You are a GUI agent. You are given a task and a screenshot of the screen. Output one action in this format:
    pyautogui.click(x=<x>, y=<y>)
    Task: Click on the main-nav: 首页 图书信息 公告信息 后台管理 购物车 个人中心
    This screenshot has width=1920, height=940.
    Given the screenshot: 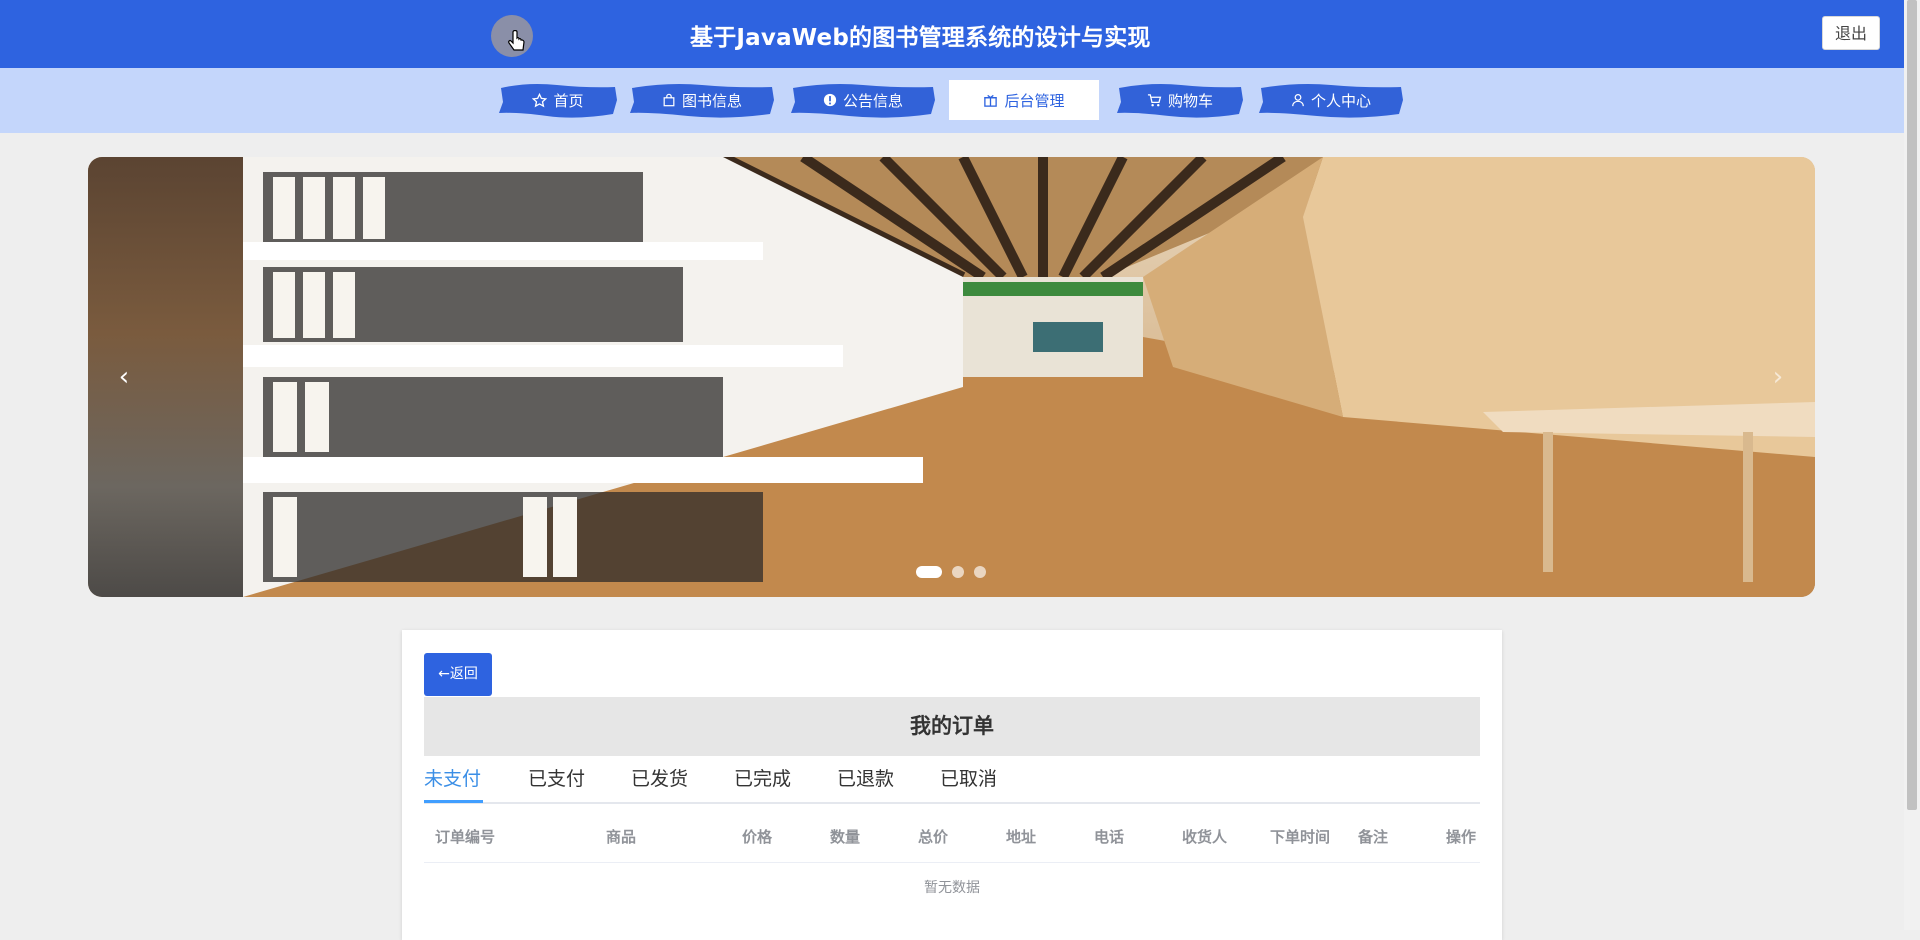 What is the action you would take?
    pyautogui.click(x=952, y=100)
    